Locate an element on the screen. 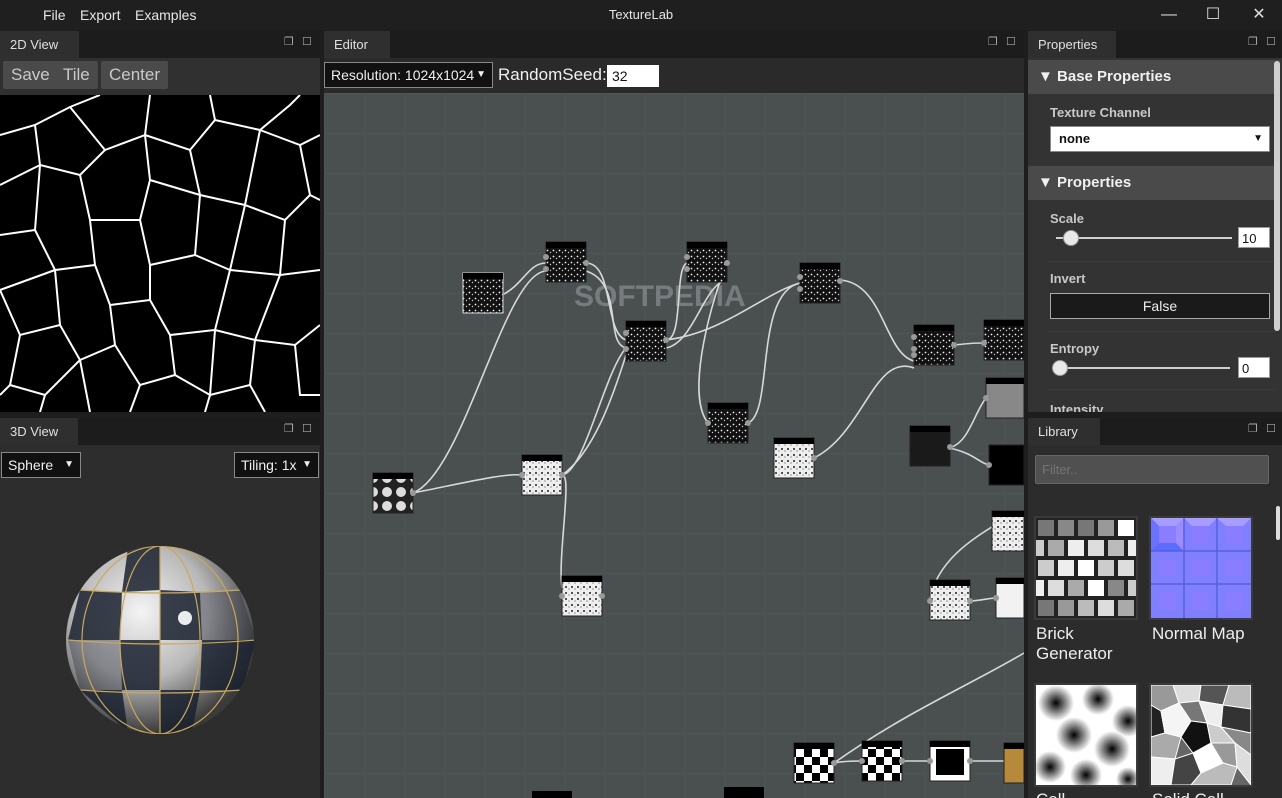 The height and width of the screenshot is (798, 1282). properties-scrollbar is located at coordinates (1277, 196).